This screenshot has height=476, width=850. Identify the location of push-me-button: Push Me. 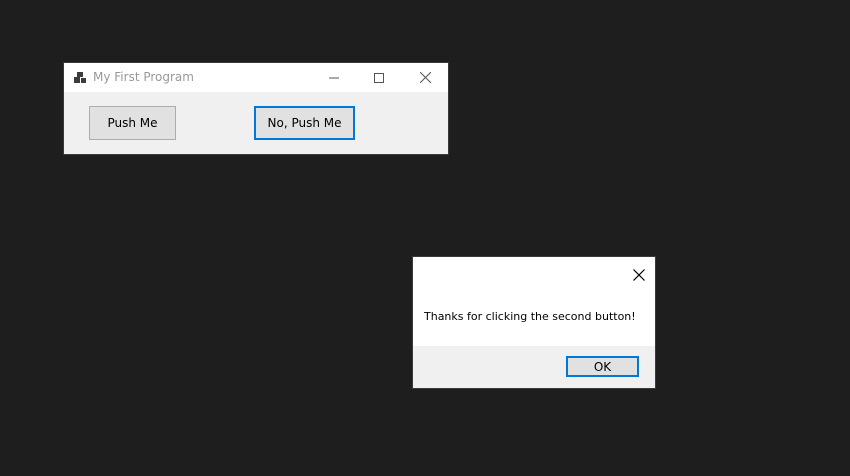
(132, 123).